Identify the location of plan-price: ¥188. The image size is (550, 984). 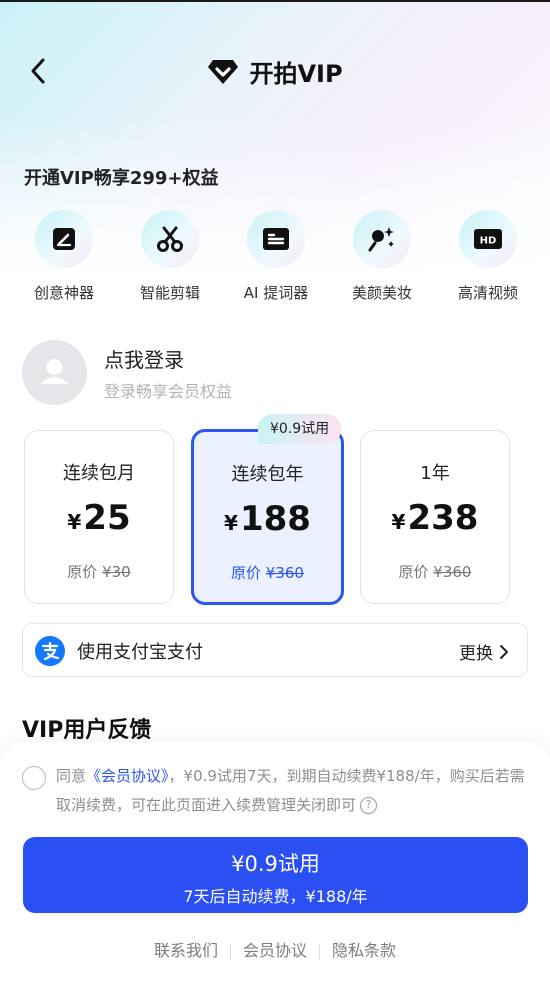
(267, 519).